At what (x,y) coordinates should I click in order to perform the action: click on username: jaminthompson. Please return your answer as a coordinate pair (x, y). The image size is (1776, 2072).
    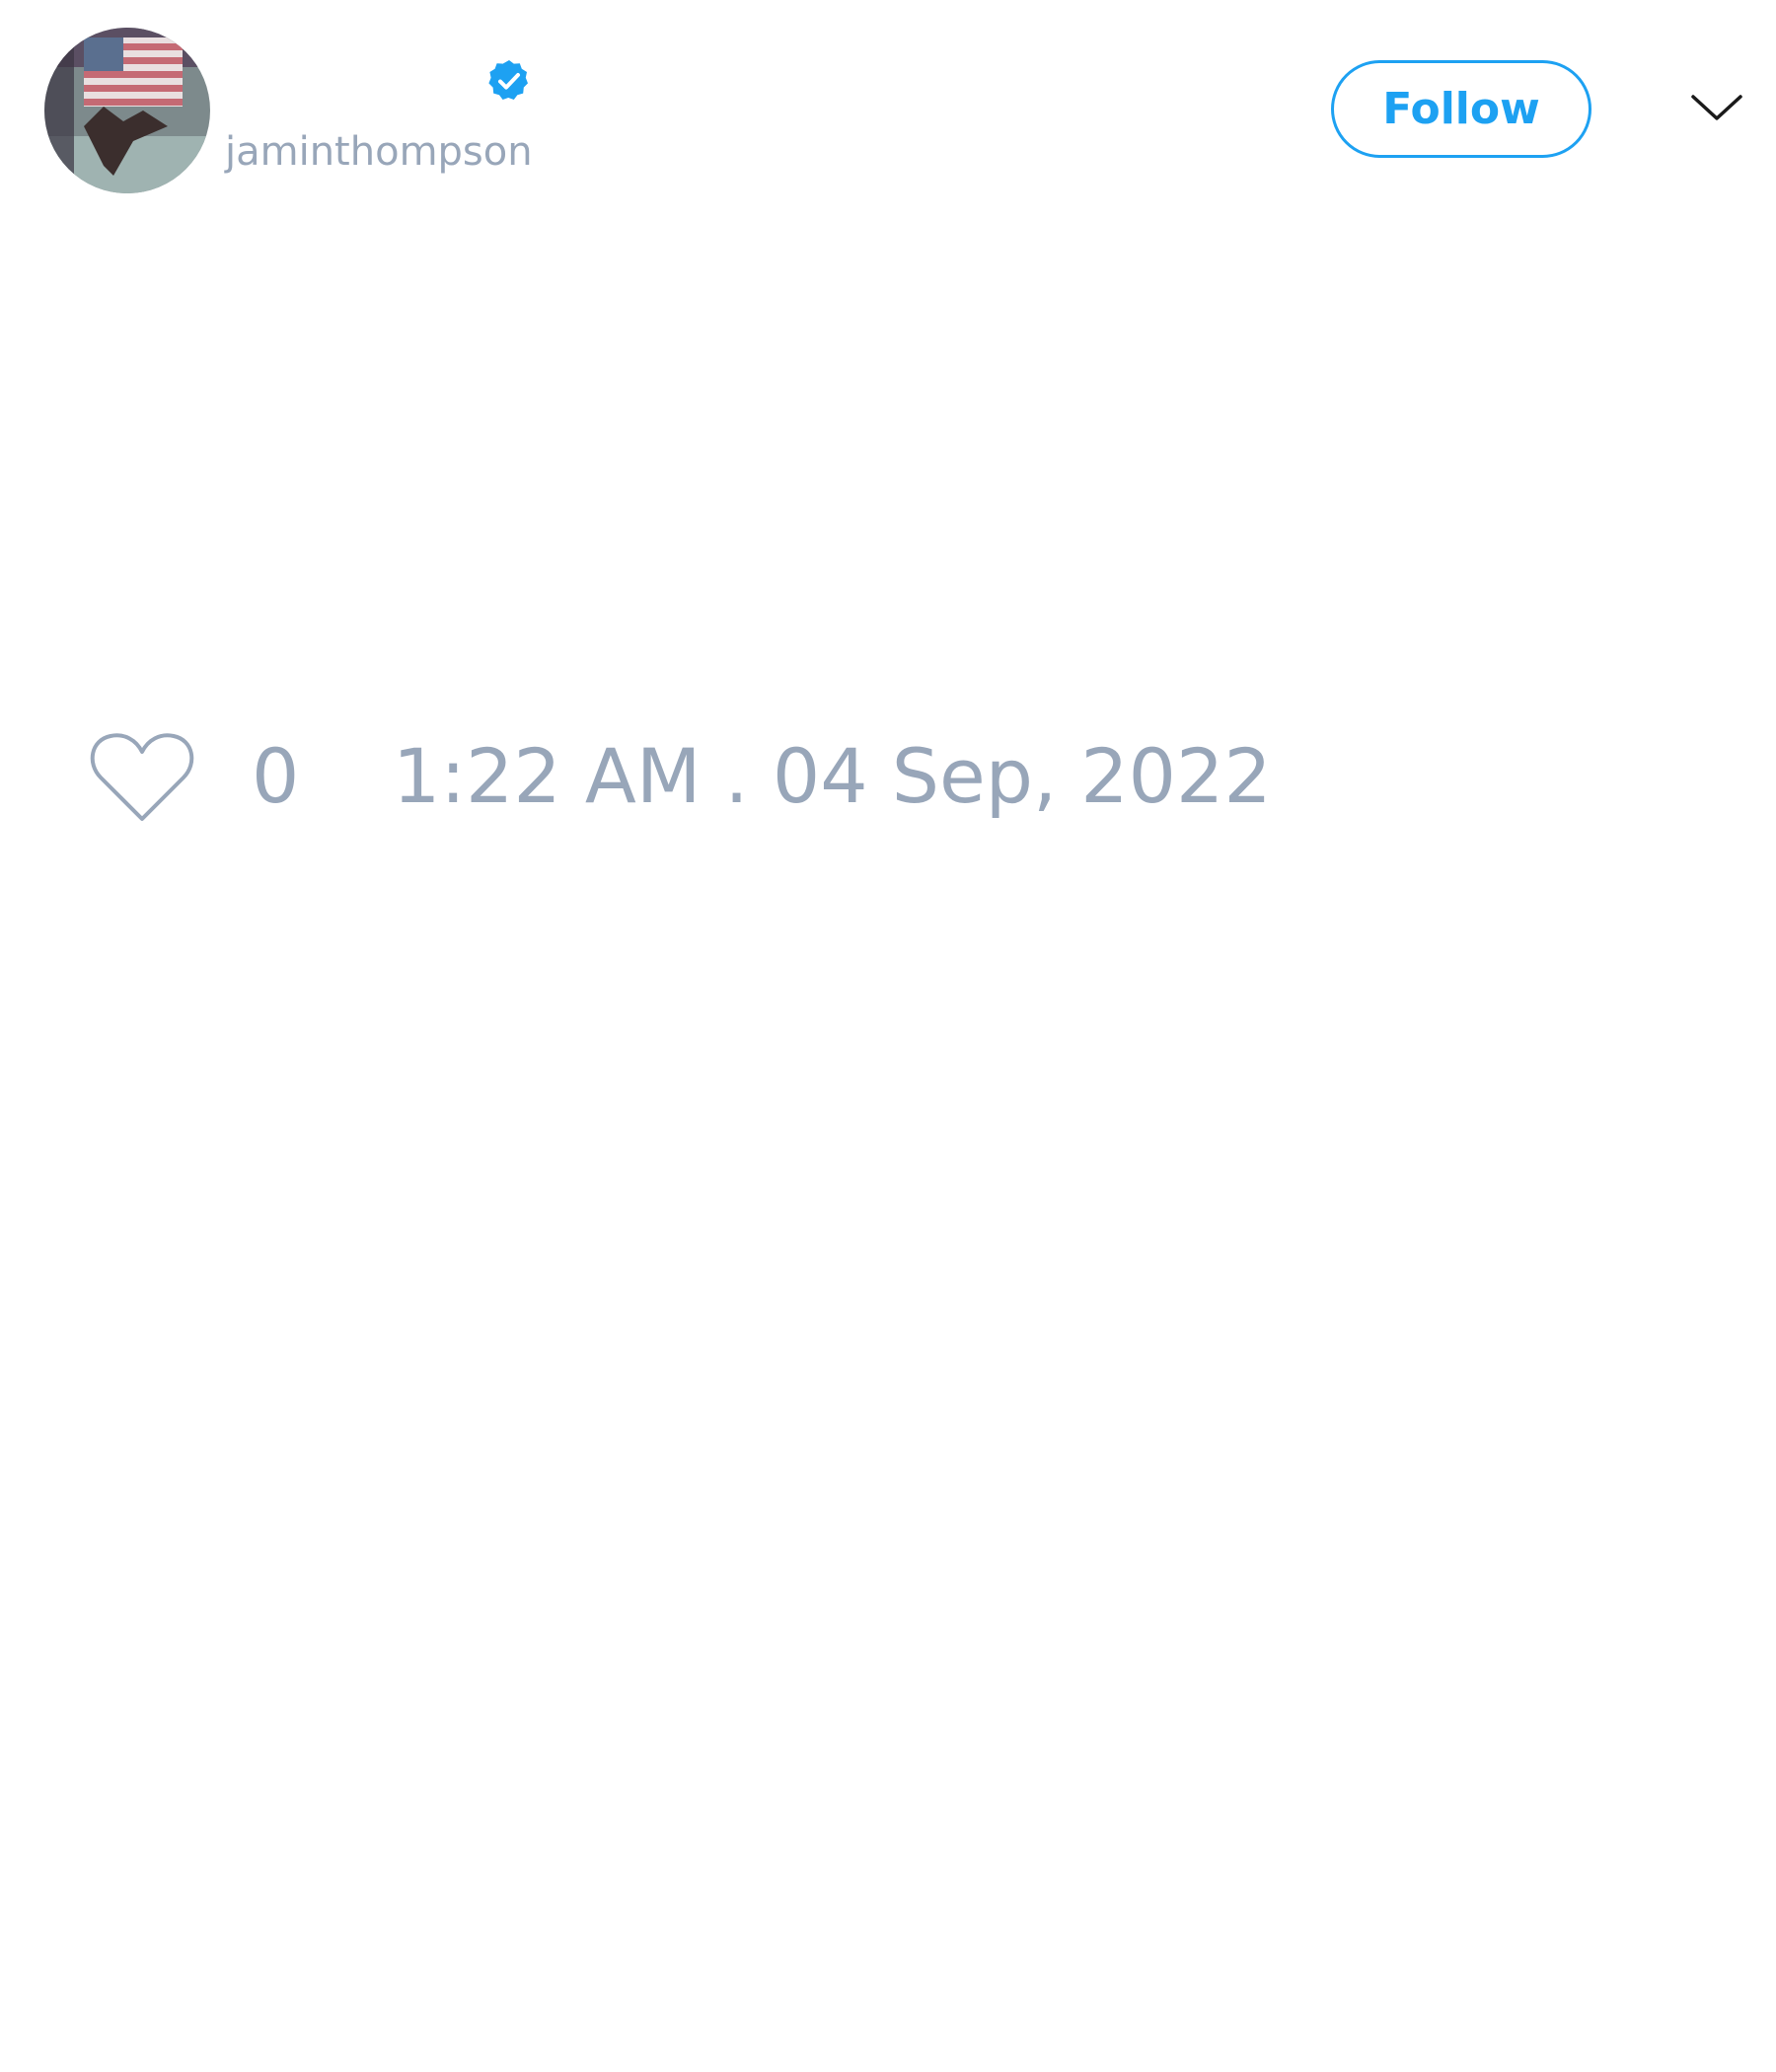
    Looking at the image, I should click on (379, 152).